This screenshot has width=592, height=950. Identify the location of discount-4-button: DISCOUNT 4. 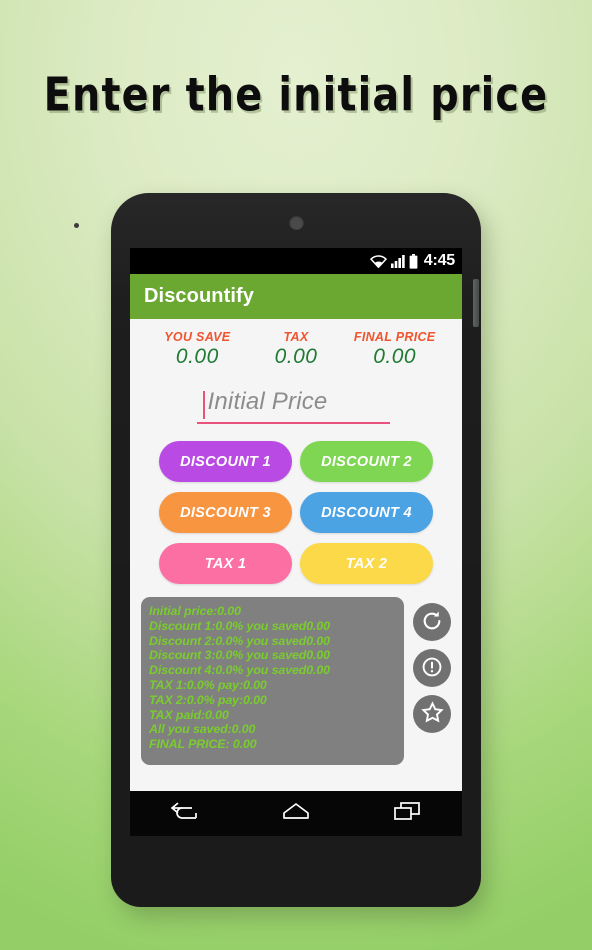
(366, 512).